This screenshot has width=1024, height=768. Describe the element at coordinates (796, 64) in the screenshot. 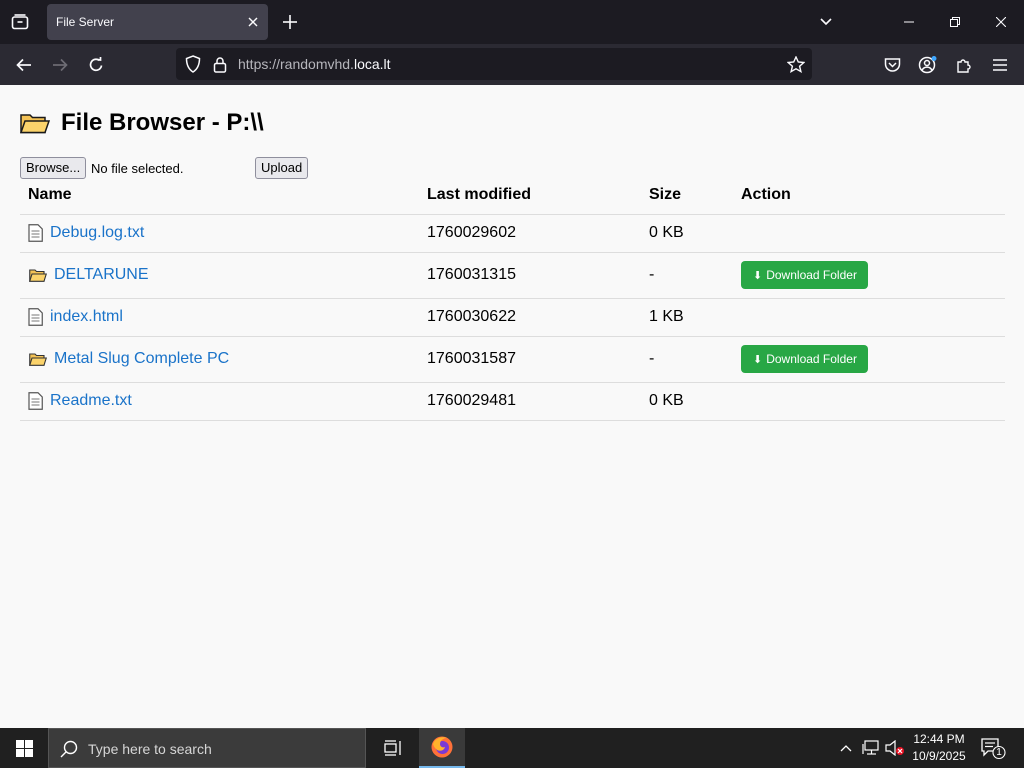

I see `bookmark-star-icon` at that location.